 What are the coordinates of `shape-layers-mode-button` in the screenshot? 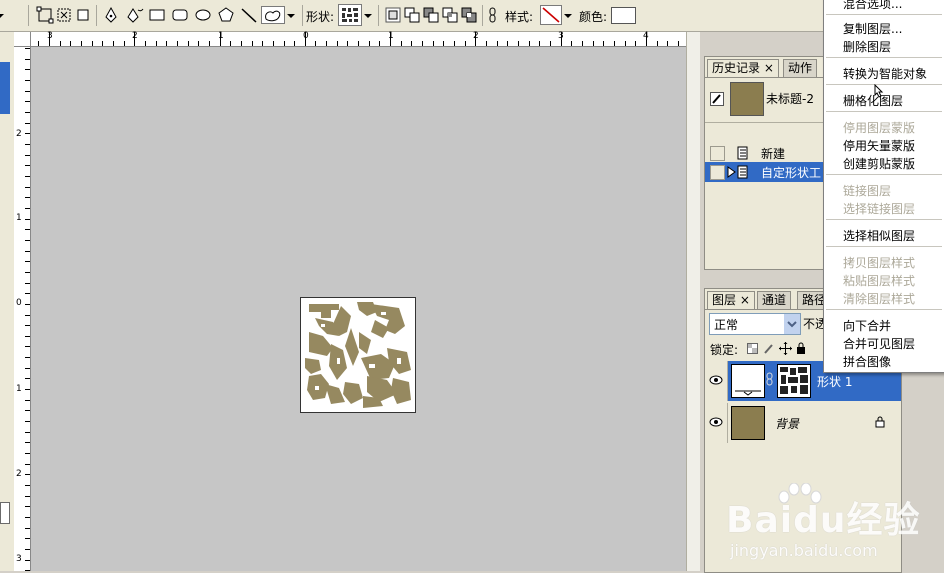 It's located at (45, 15).